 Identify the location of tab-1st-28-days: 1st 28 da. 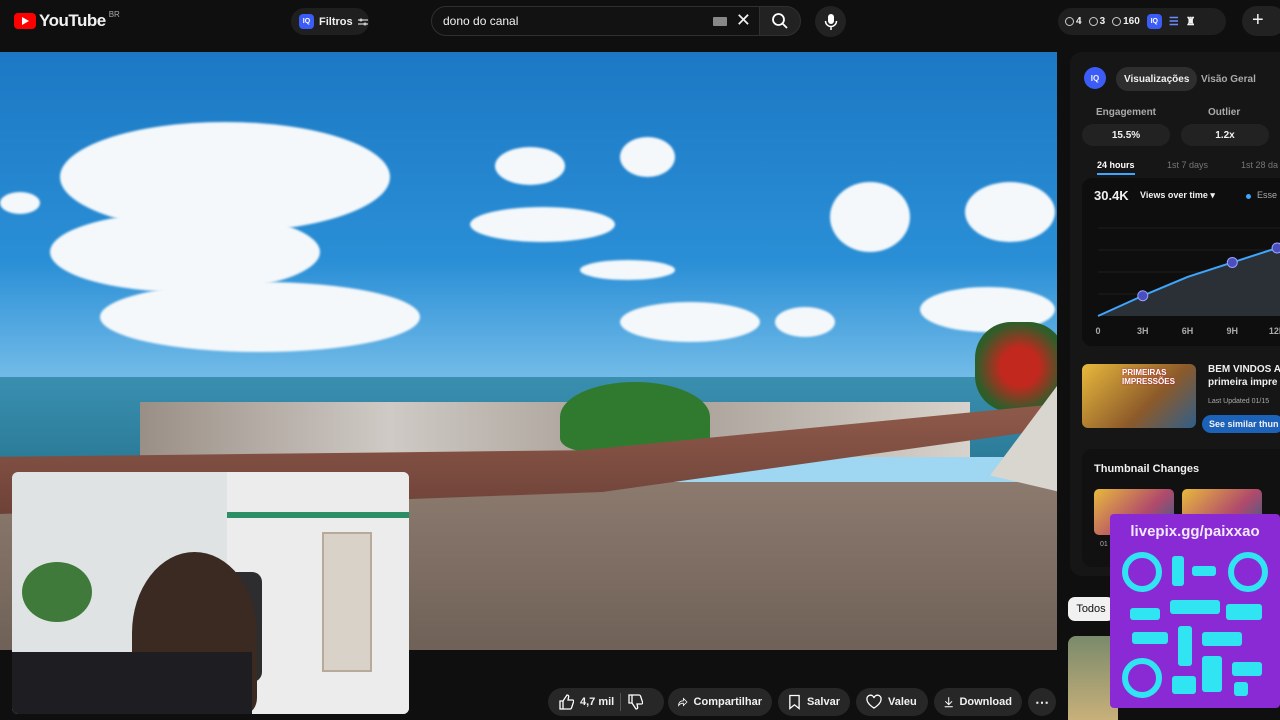
(1259, 165).